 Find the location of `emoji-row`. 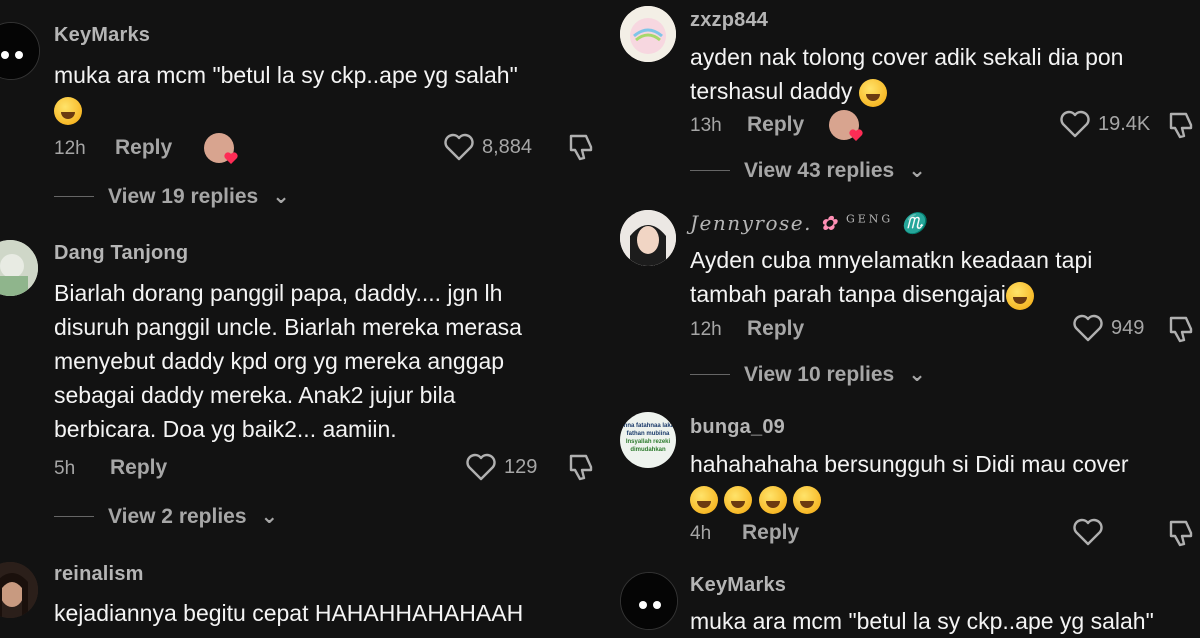

emoji-row is located at coordinates (909, 498).